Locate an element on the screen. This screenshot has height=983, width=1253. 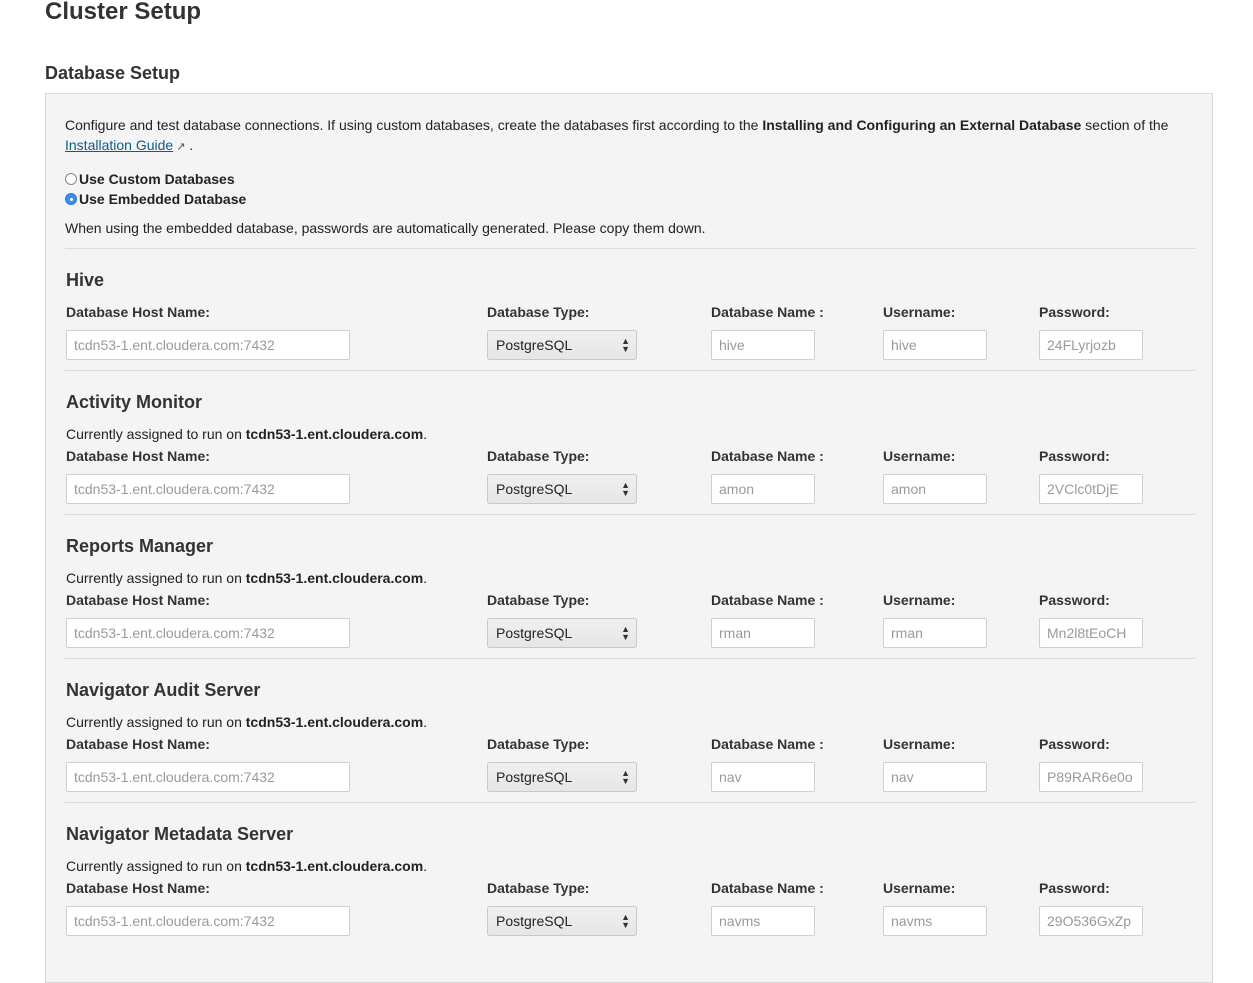
service-title: Hive is located at coordinates (85, 280).